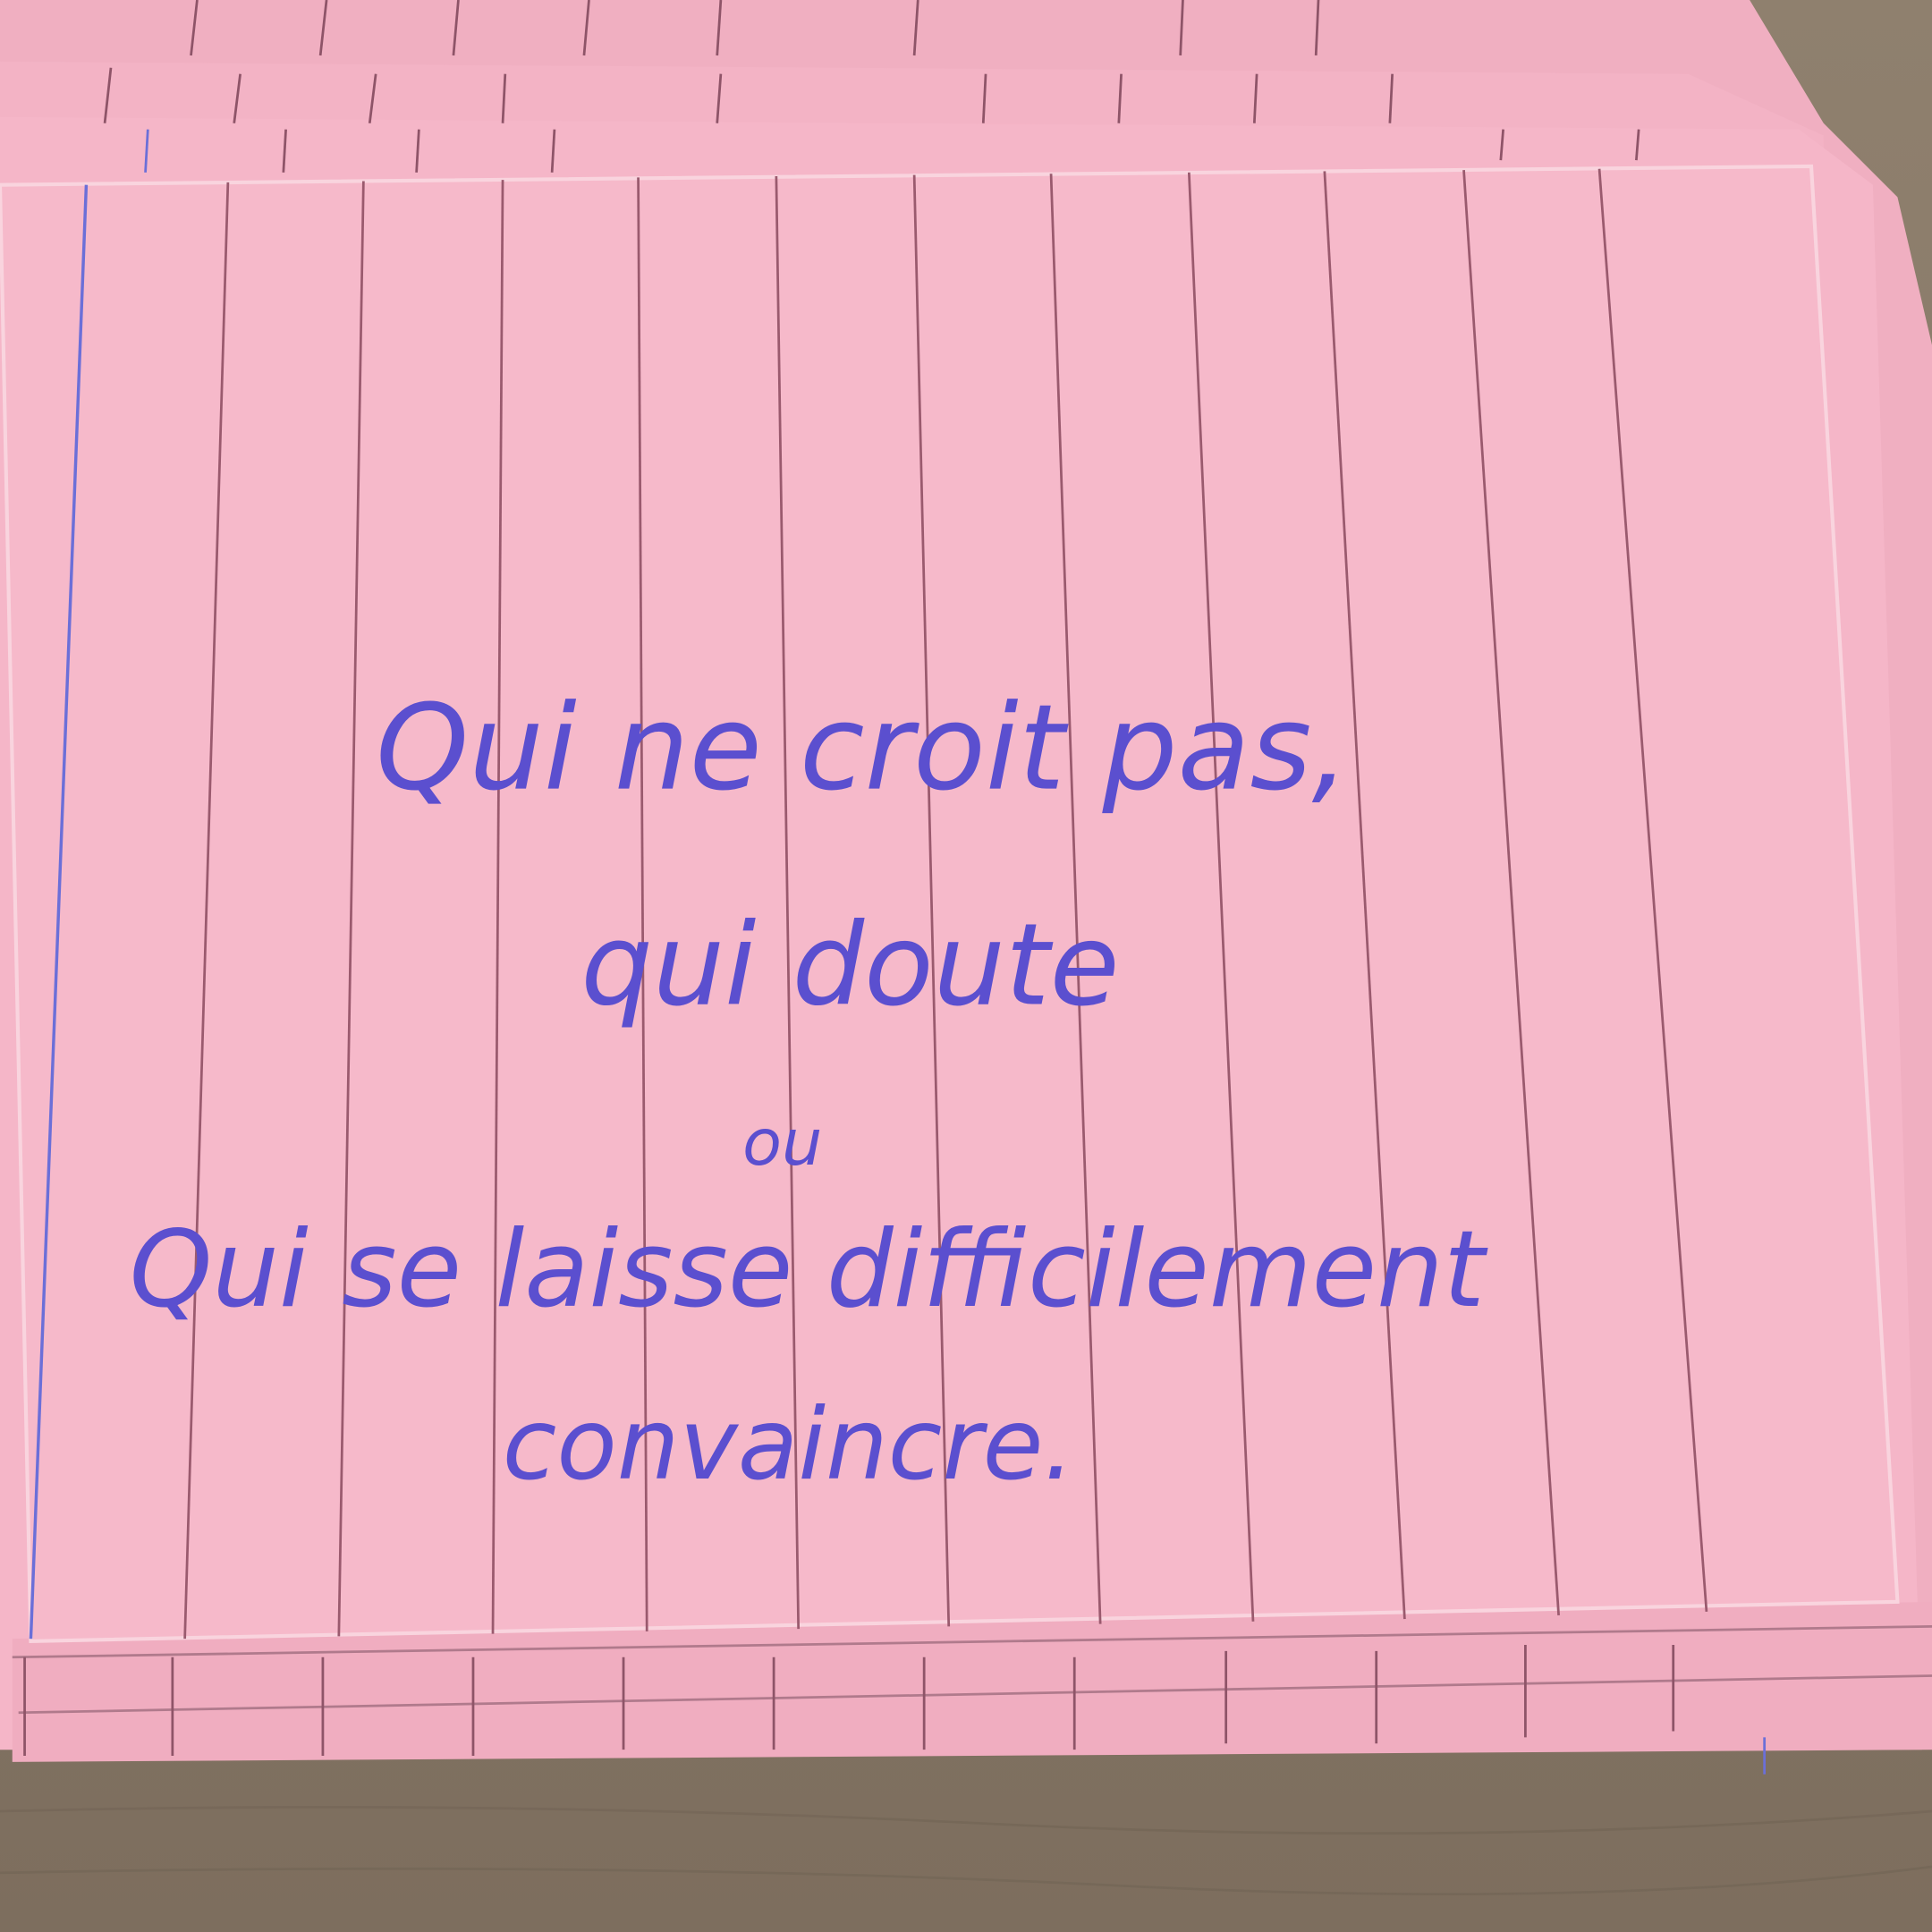 This screenshot has width=1932, height=1932. Describe the element at coordinates (849, 965) in the screenshot. I see `quote-line-2: qui doute` at that location.